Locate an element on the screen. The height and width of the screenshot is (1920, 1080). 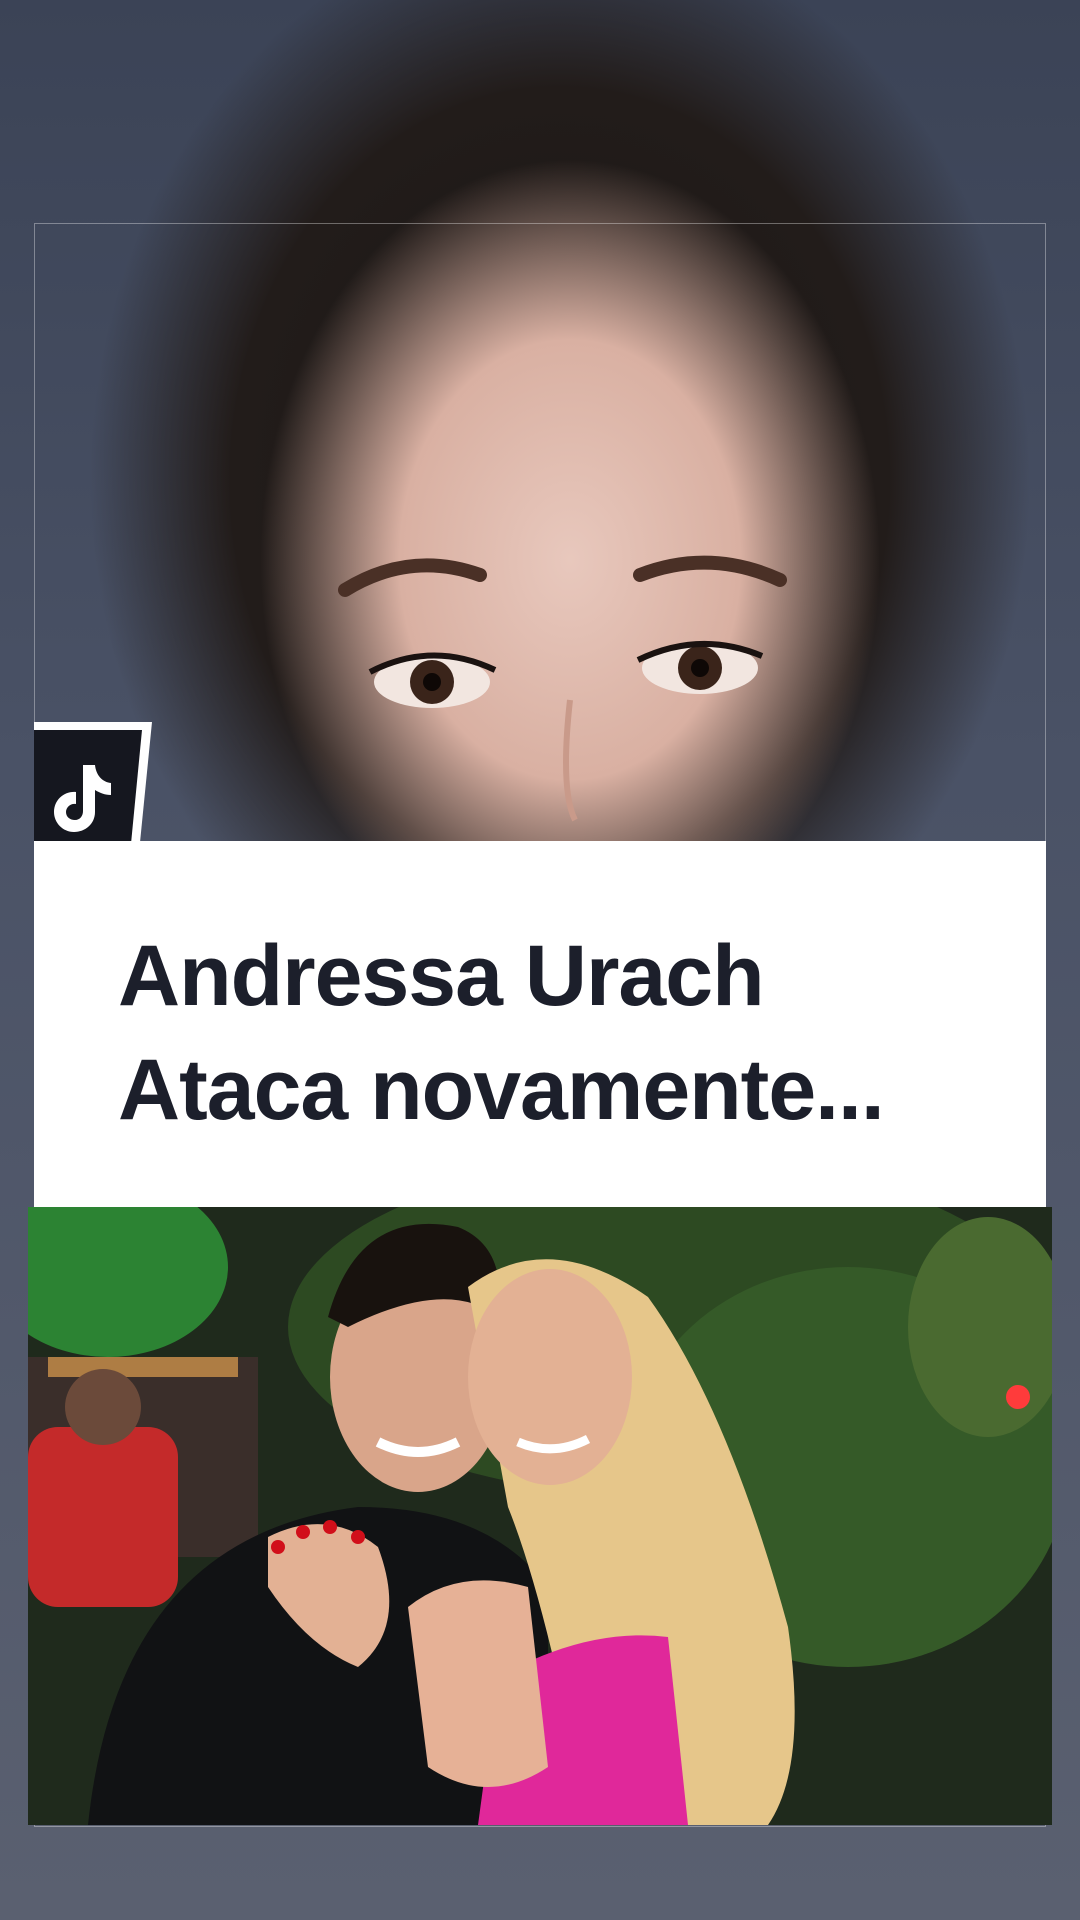
tiktok-logo-icon is located at coordinates (82, 798).